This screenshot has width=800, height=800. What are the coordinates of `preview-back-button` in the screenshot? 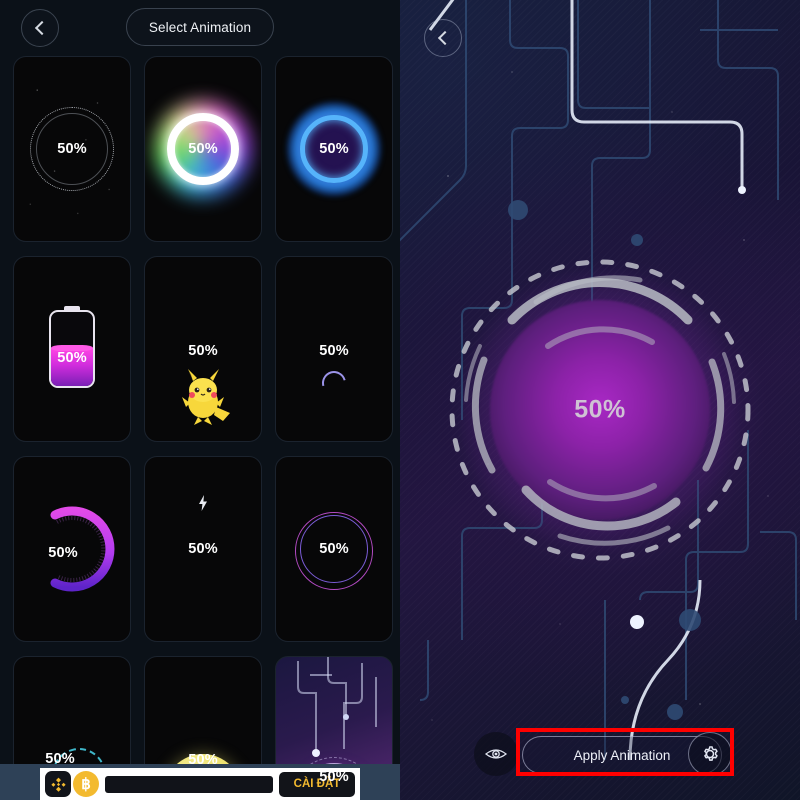 It's located at (443, 38).